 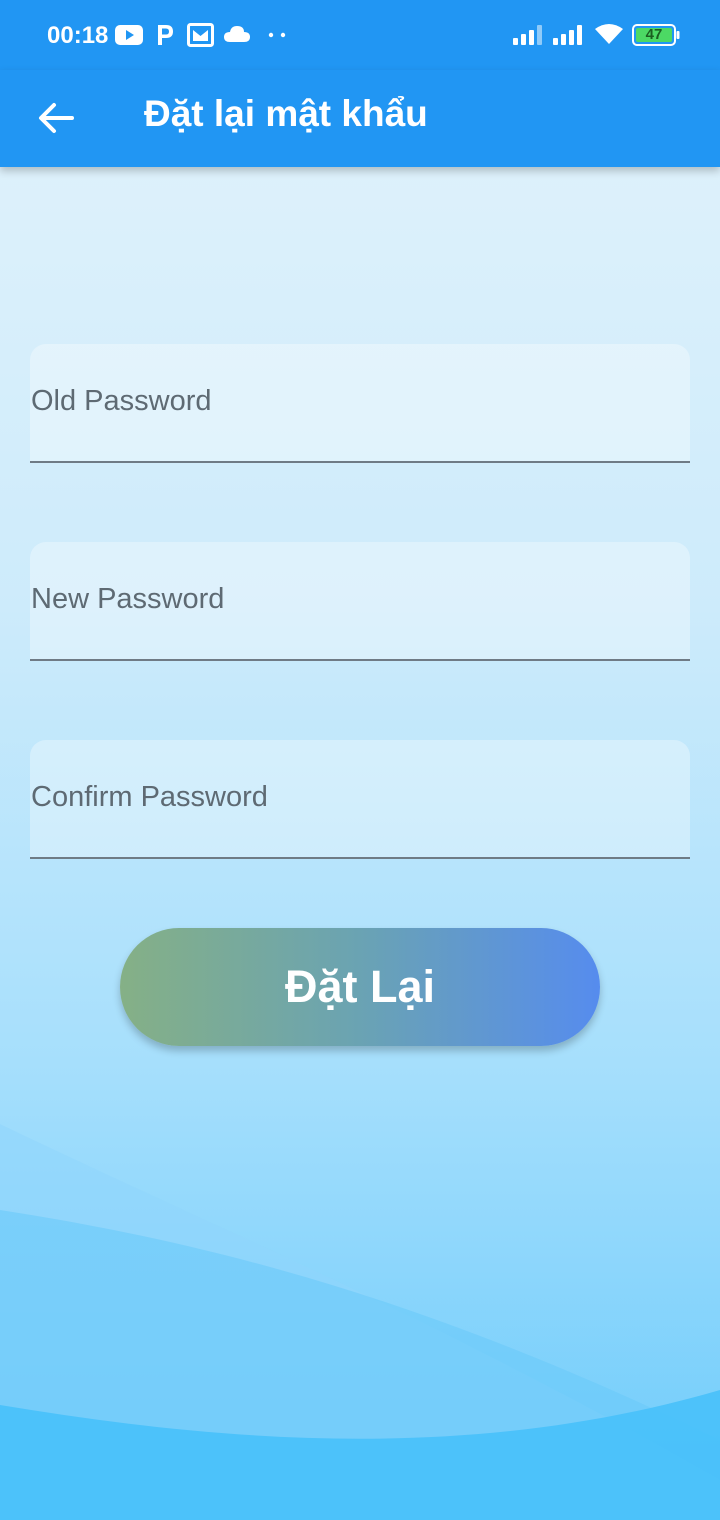 I want to click on p-app-icon, so click(x=165, y=35).